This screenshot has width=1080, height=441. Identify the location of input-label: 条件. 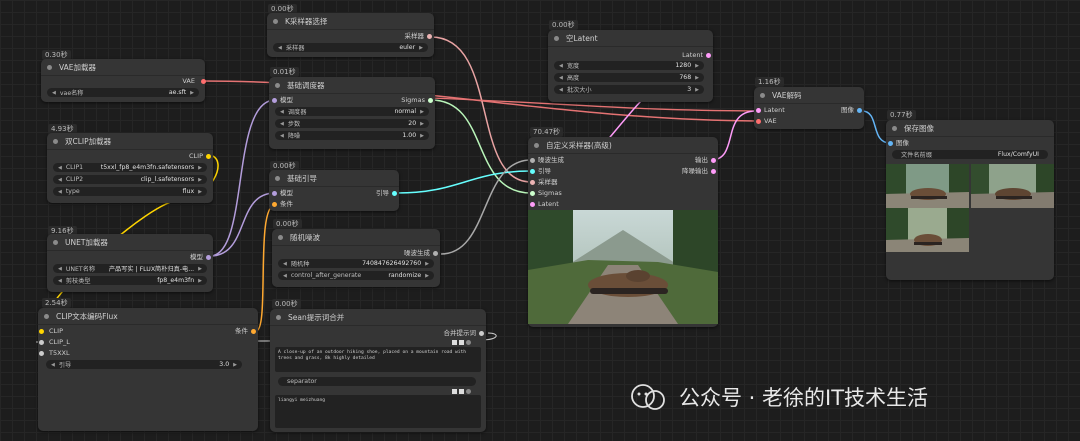
(286, 204).